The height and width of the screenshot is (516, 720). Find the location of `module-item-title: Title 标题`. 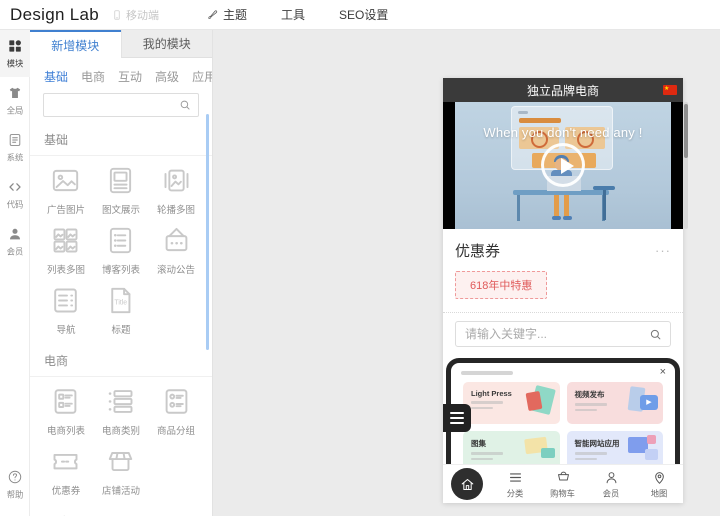

module-item-title: Title 标题 is located at coordinates (120, 310).